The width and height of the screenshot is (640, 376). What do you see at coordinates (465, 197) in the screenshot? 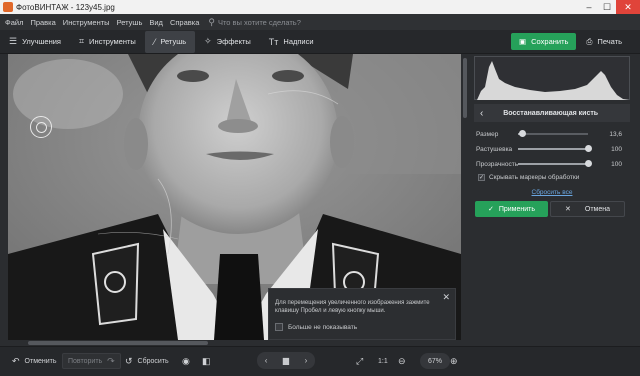
I see `vertical-scrollbar` at bounding box center [465, 197].